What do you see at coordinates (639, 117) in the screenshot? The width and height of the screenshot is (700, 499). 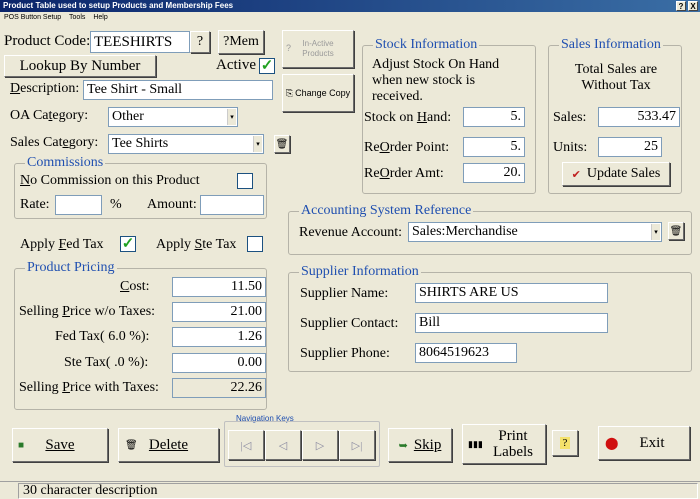 I see `sales-input: 533.47` at bounding box center [639, 117].